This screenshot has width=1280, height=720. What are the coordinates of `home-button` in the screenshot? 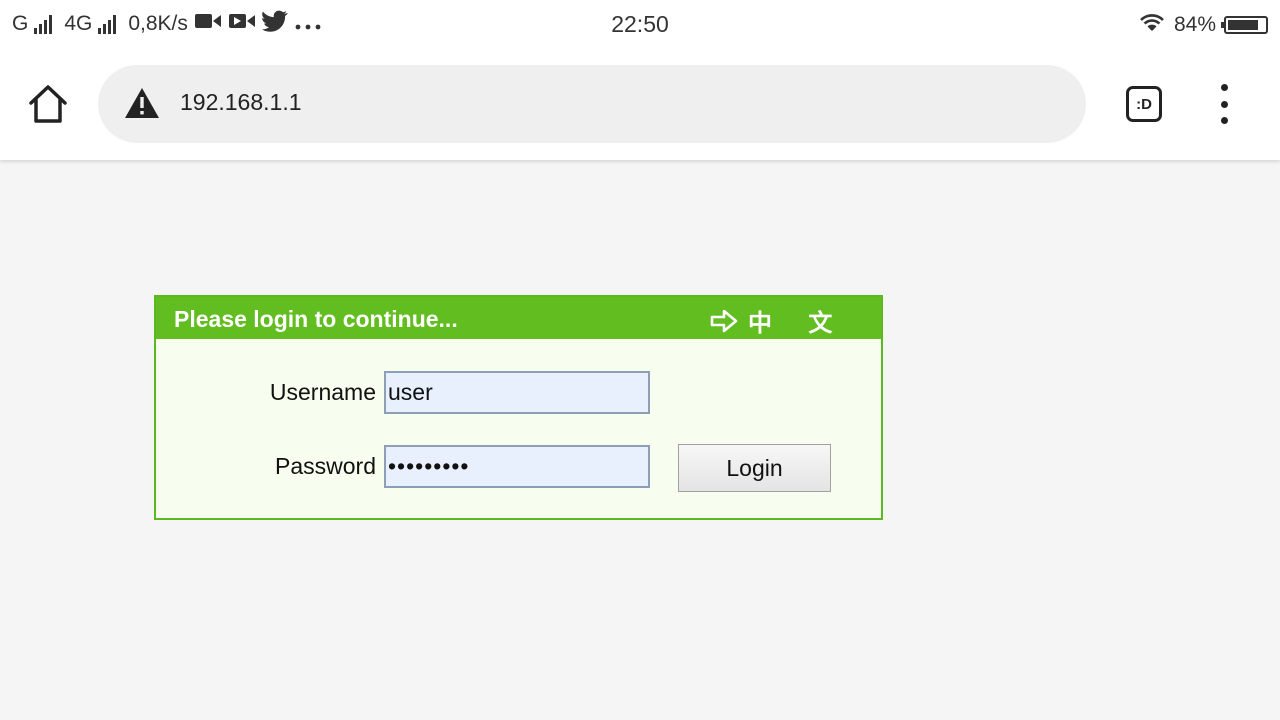 It's located at (48, 104).